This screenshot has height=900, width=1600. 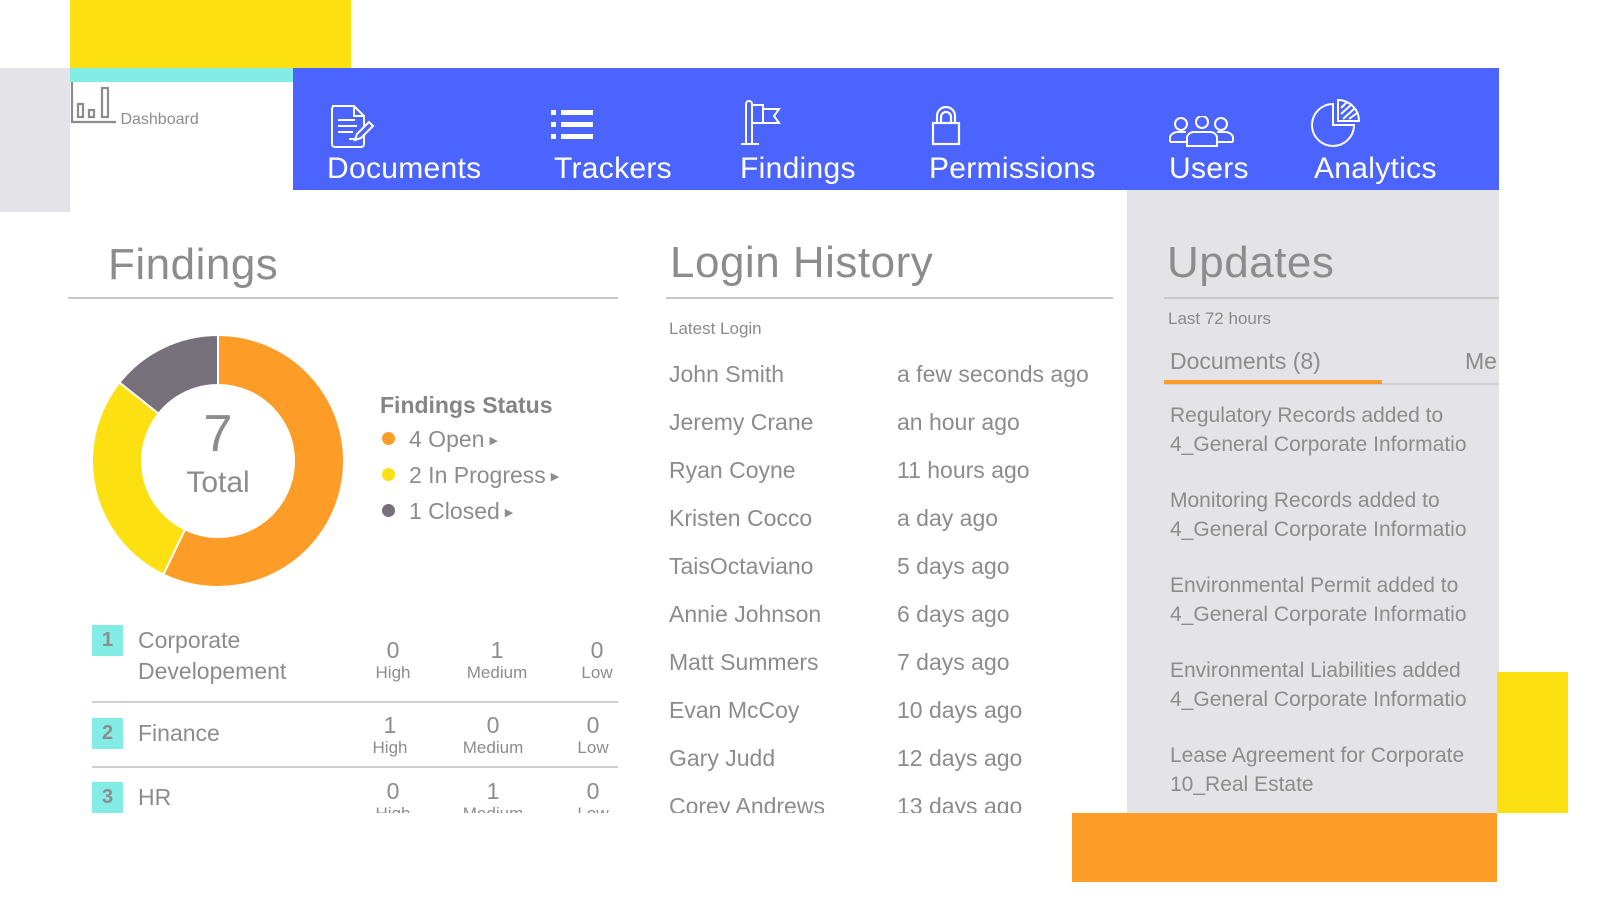 I want to click on user-name: Gary Judd, so click(x=722, y=758).